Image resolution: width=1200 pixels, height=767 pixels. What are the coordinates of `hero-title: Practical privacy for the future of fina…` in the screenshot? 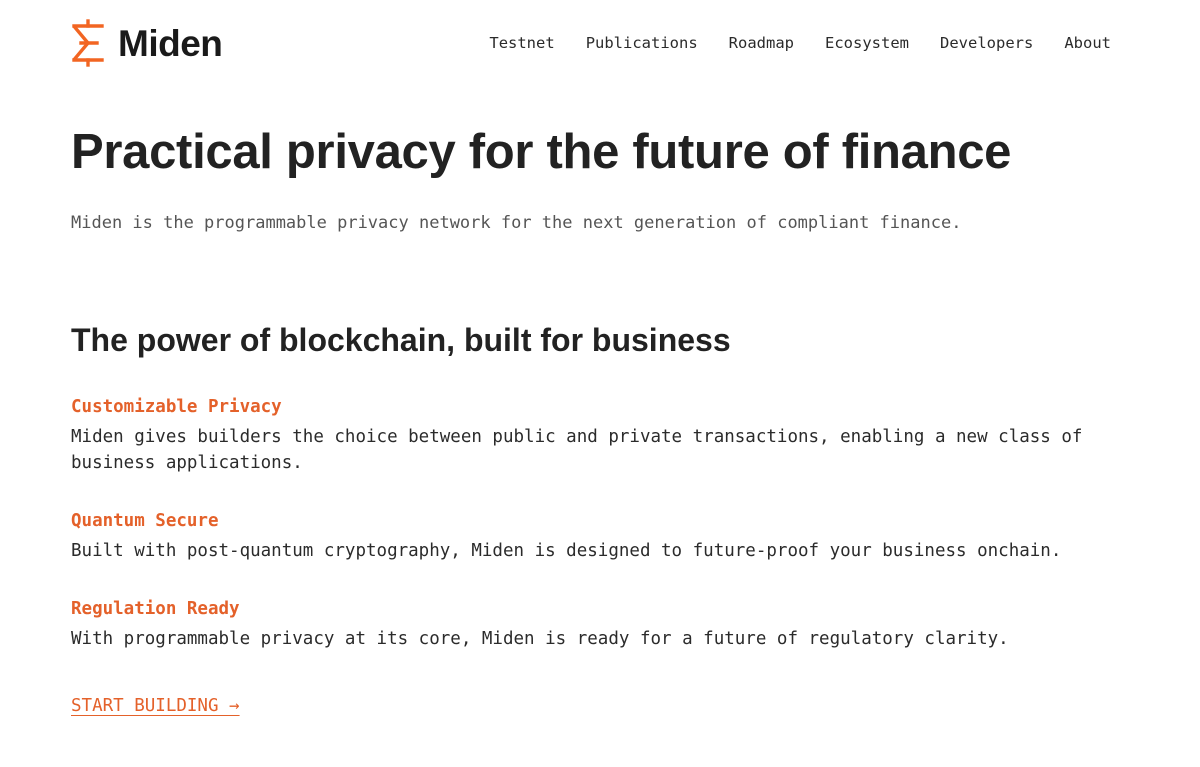 It's located at (541, 152).